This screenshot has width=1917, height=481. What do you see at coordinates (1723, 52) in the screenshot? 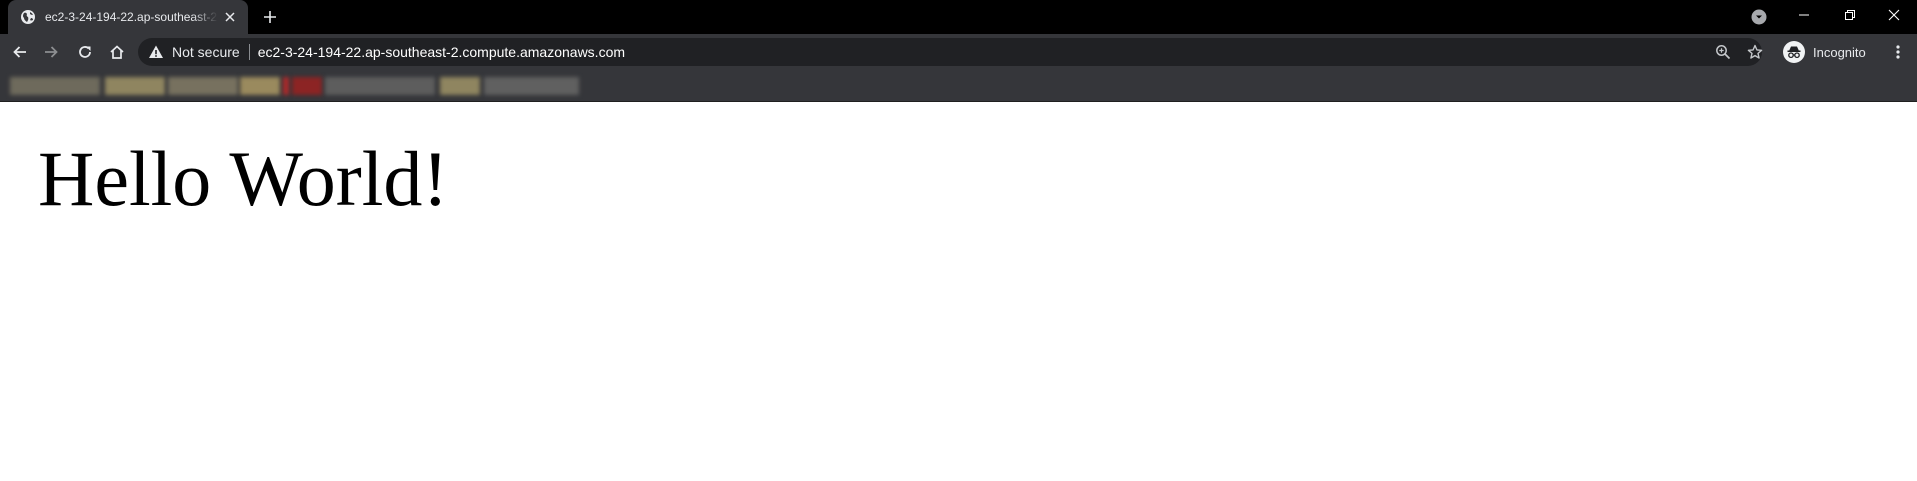
I see `zoom-icon` at bounding box center [1723, 52].